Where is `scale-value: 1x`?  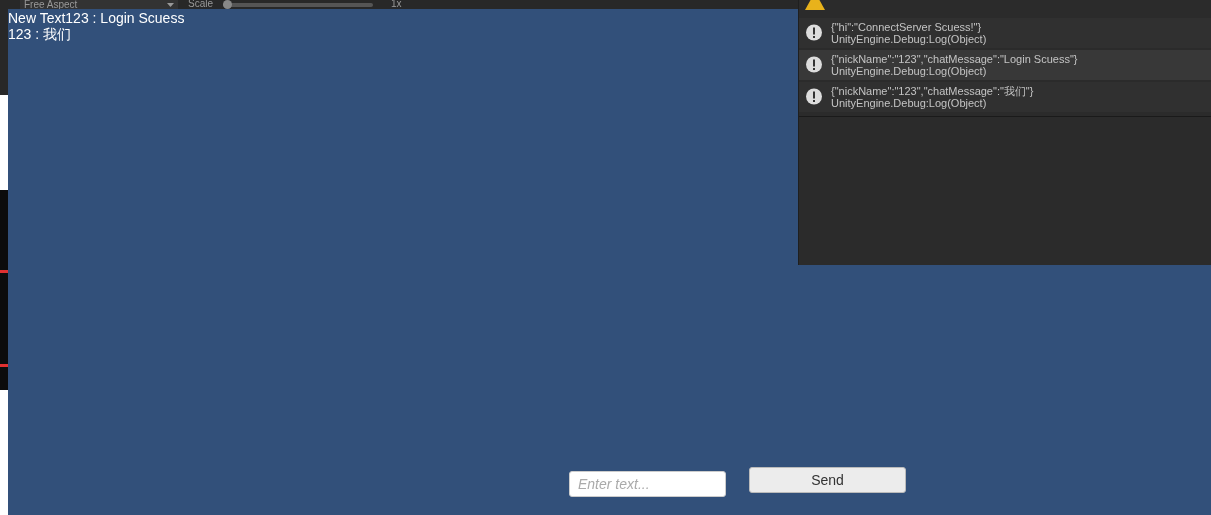
scale-value: 1x is located at coordinates (396, 4).